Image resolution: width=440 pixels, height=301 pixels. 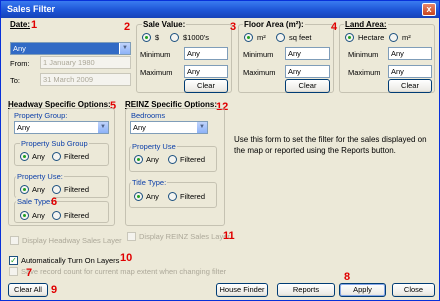 What do you see at coordinates (138, 159) in the screenshot?
I see `reinz-property-use-any-radio` at bounding box center [138, 159].